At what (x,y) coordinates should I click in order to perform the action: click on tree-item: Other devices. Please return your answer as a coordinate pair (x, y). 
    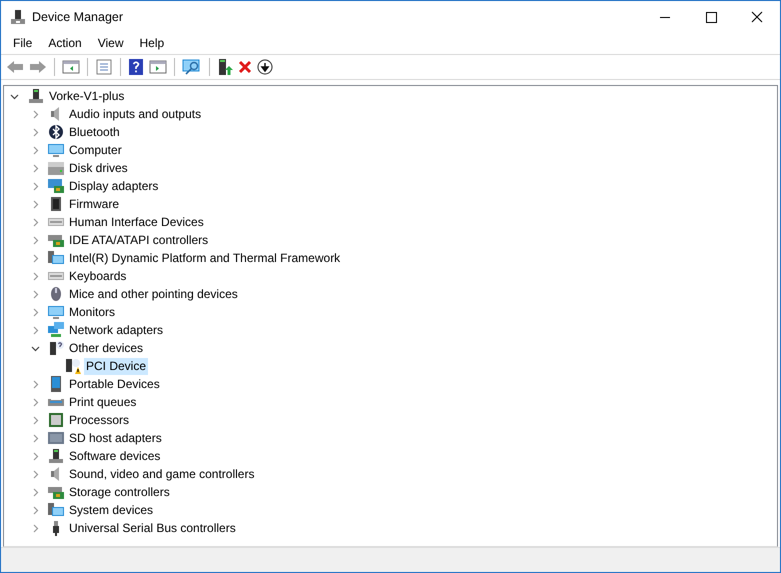
    Looking at the image, I should click on (106, 348).